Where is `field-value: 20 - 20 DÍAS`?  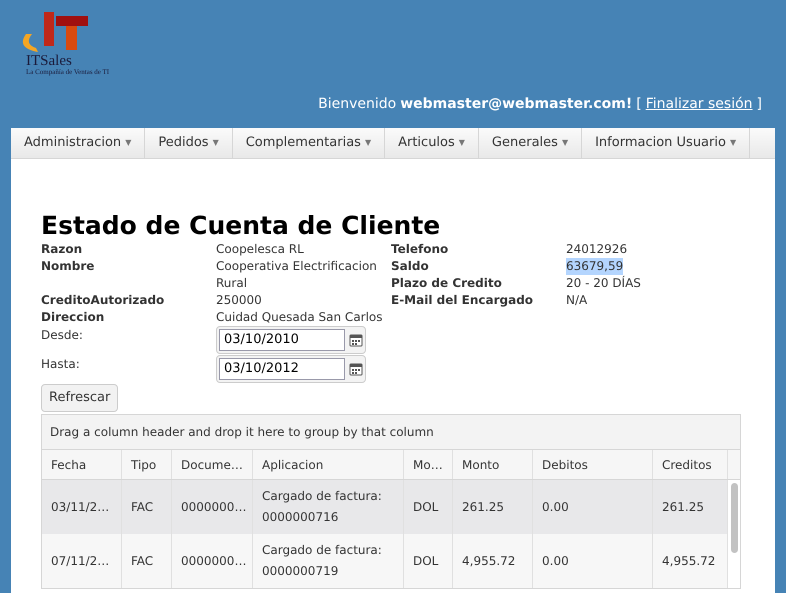
field-value: 20 - 20 DÍAS is located at coordinates (603, 283).